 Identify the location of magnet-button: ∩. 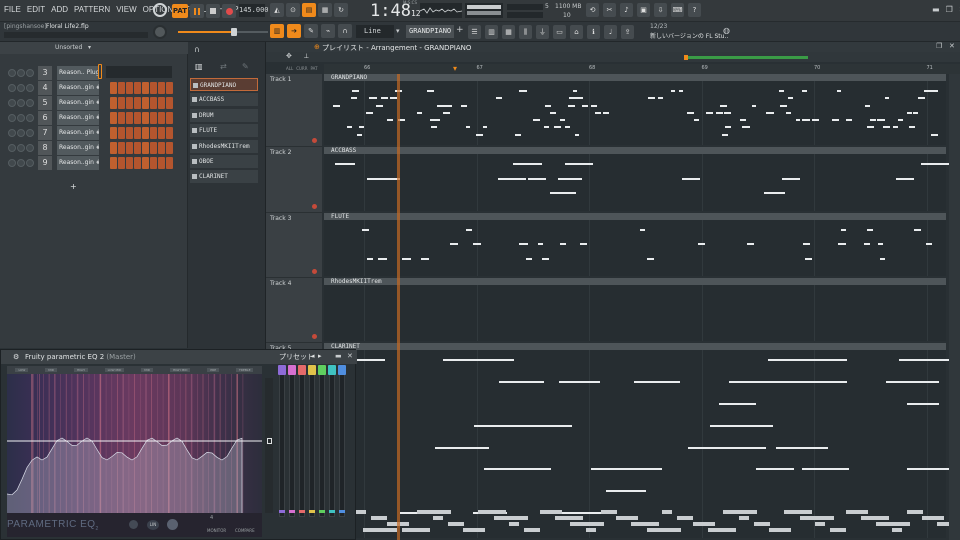
(345, 31).